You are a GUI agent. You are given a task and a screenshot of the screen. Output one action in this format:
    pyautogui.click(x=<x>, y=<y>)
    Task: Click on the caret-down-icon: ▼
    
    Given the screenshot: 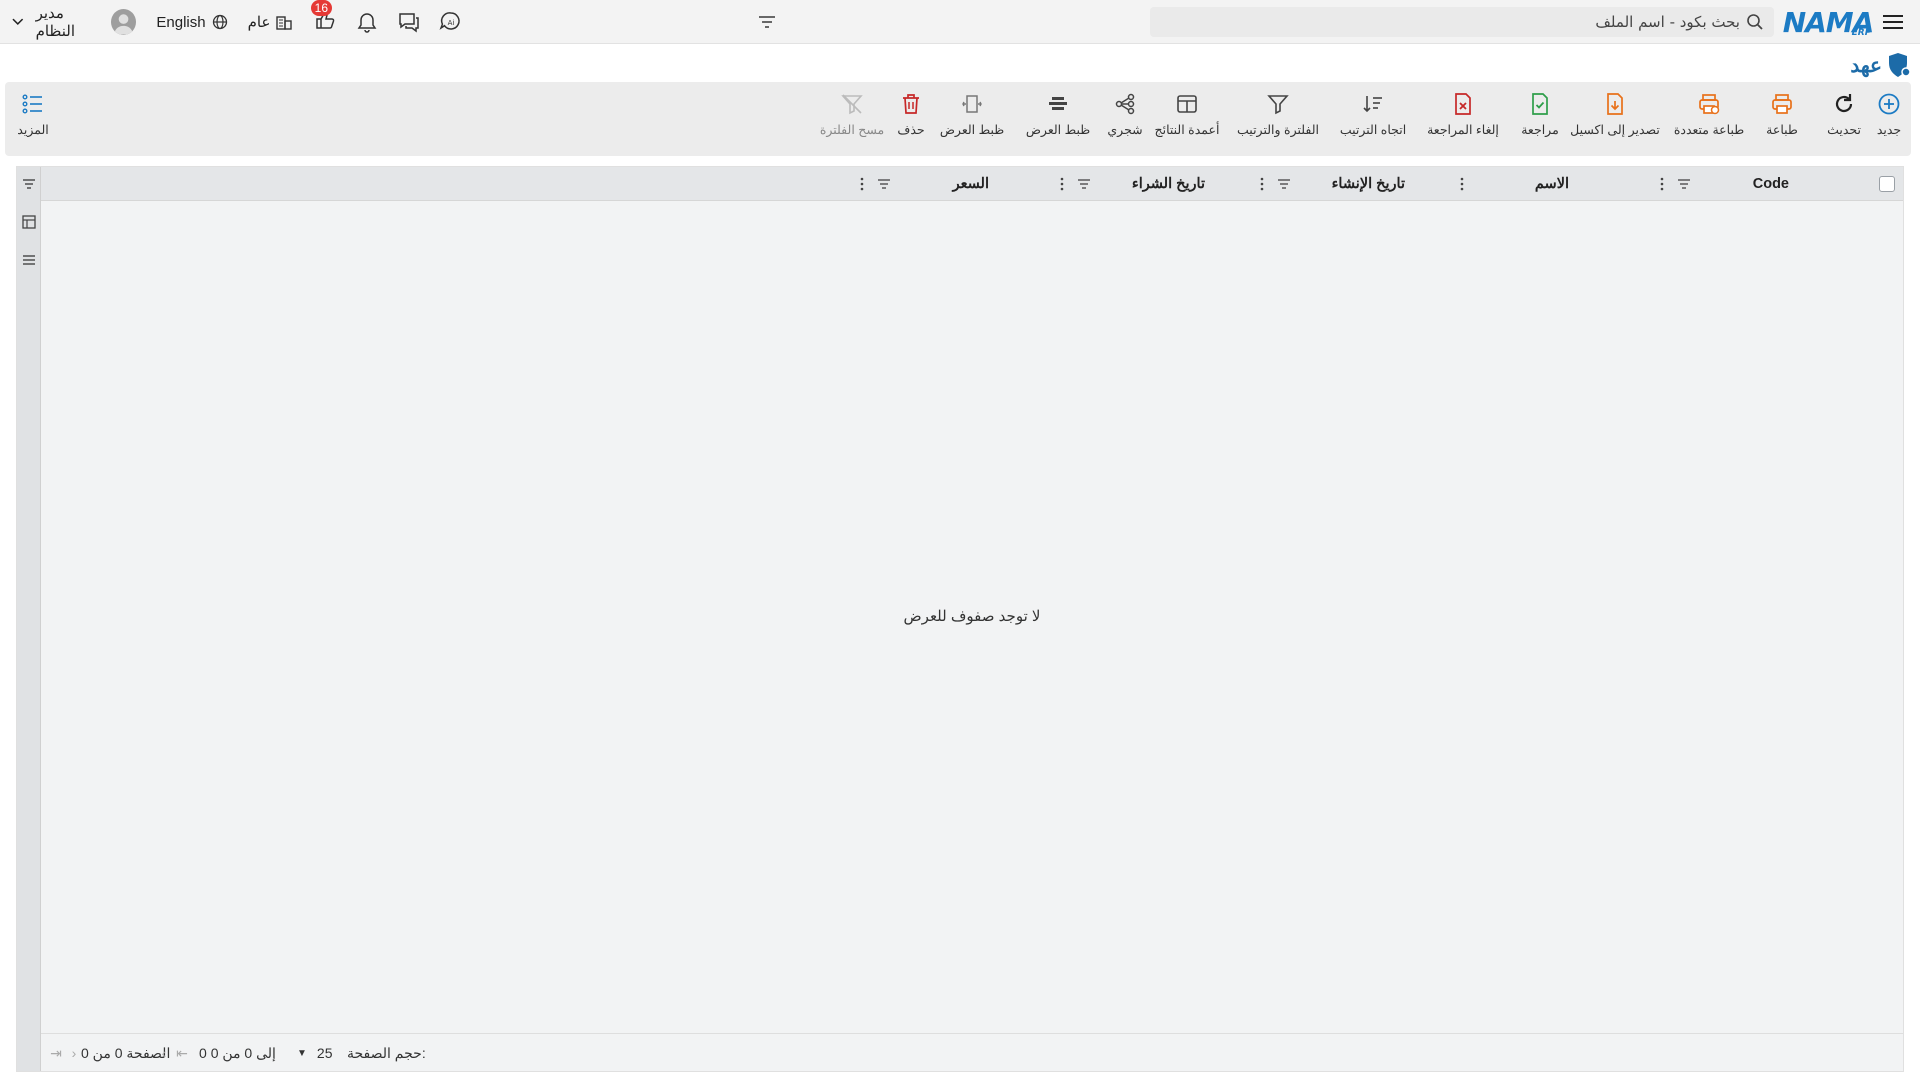 What is the action you would take?
    pyautogui.click(x=302, y=1053)
    